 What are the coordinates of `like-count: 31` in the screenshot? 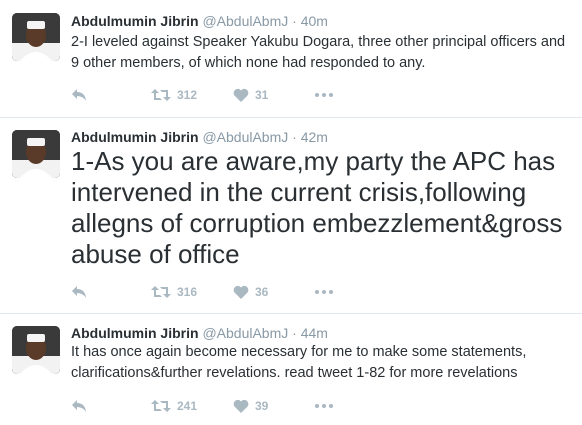 It's located at (262, 95).